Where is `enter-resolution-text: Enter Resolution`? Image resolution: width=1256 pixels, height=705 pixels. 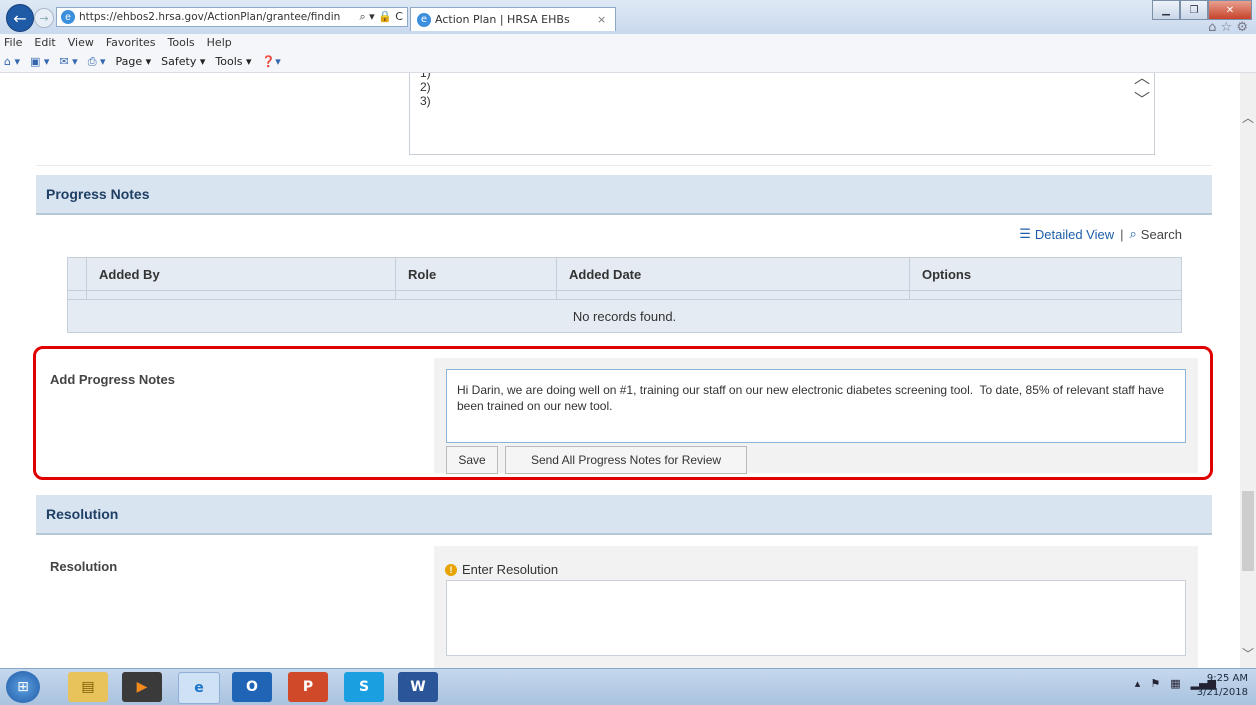
enter-resolution-text: Enter Resolution is located at coordinates (510, 569).